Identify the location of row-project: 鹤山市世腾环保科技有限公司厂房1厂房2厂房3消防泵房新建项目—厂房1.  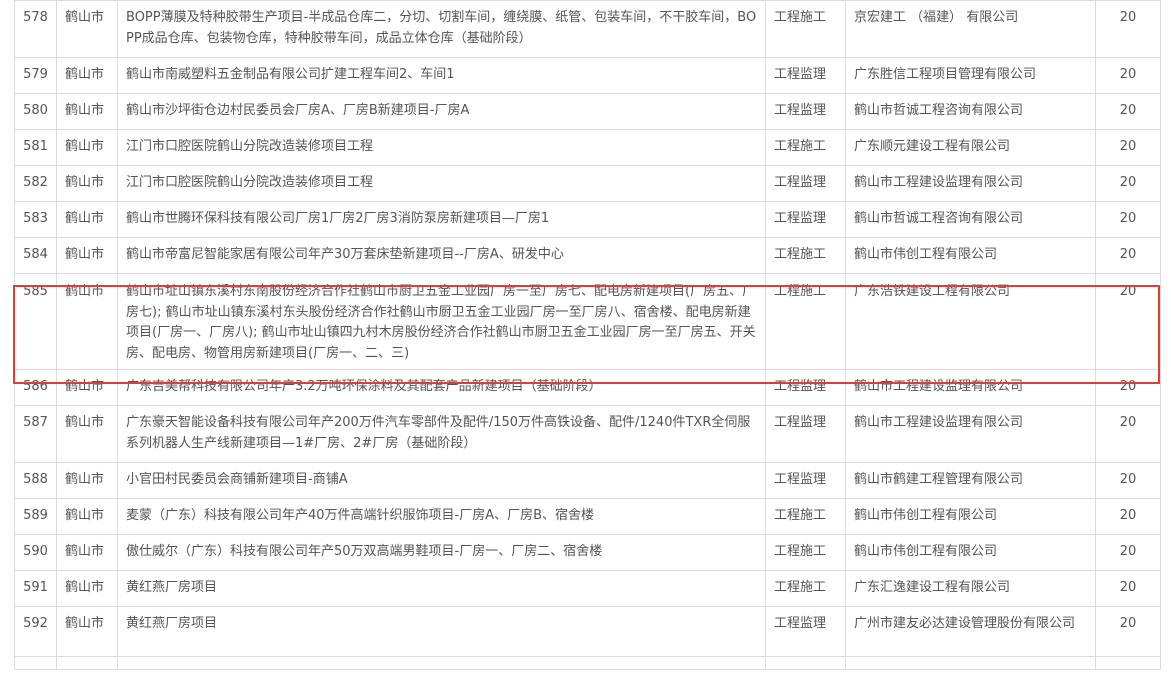
(441, 219).